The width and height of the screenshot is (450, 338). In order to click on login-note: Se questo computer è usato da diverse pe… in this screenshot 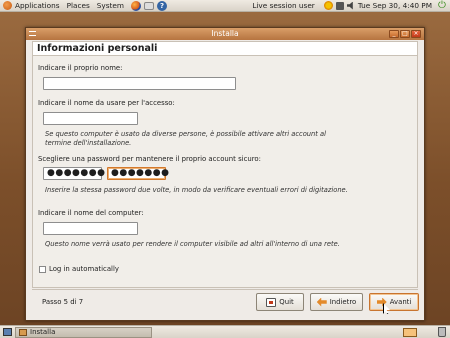, I will do `click(185, 138)`.